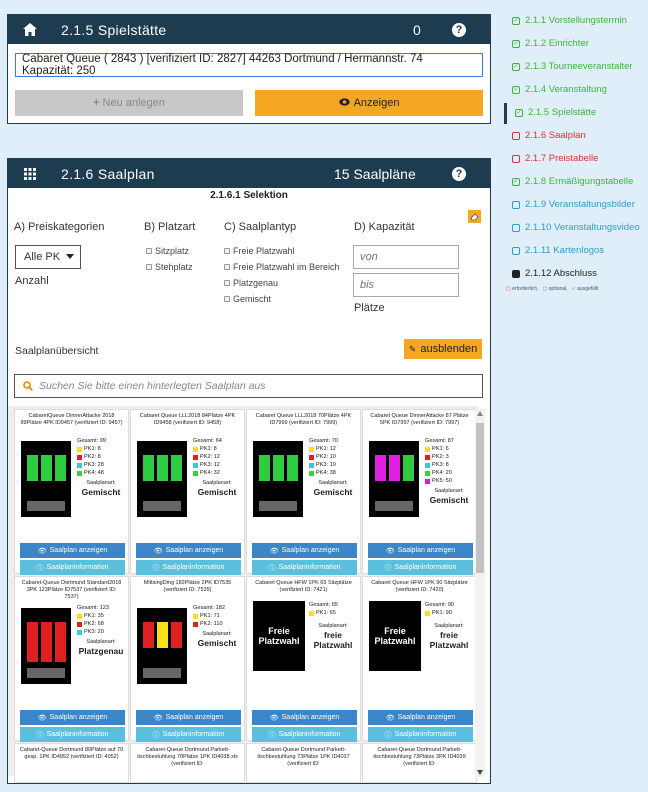 Image resolution: width=648 pixels, height=792 pixels. I want to click on sidebar-item: 2.1.12 Abschluss, so click(554, 273).